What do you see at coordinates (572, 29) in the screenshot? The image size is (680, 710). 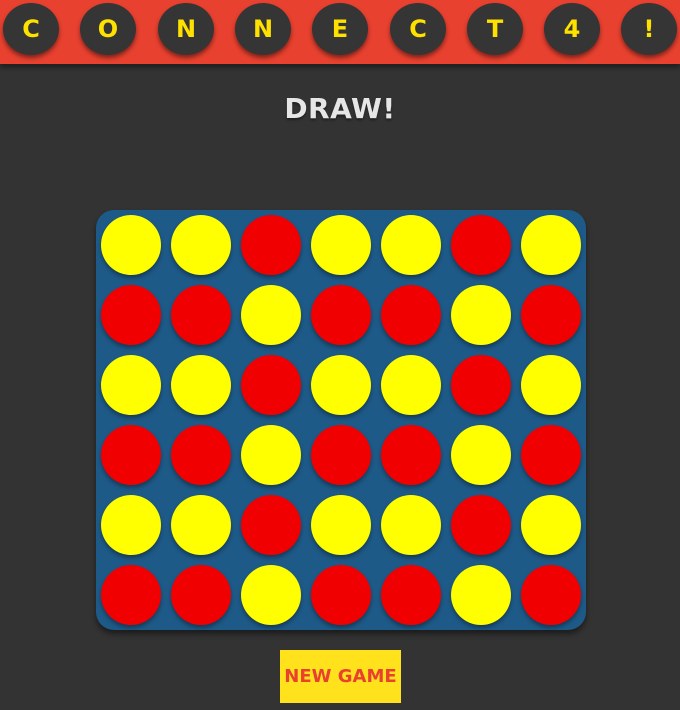 I see `title-letter-4: 4` at bounding box center [572, 29].